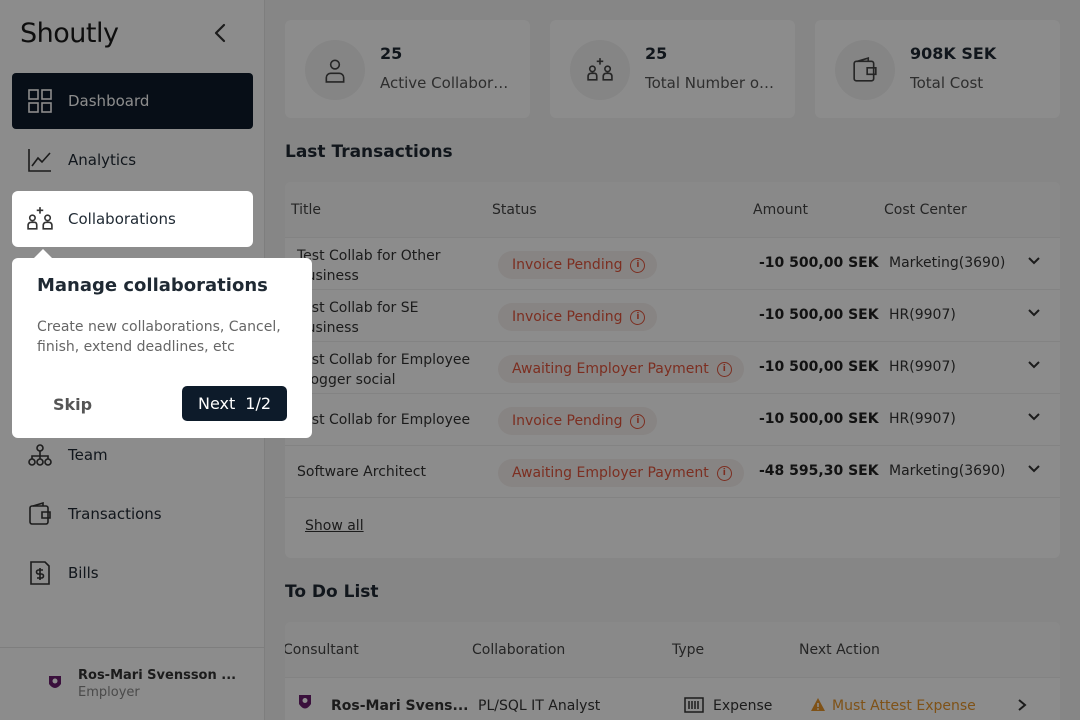 This screenshot has height=720, width=1080. What do you see at coordinates (152, 285) in the screenshot?
I see `tour-title: Manage collaborations` at bounding box center [152, 285].